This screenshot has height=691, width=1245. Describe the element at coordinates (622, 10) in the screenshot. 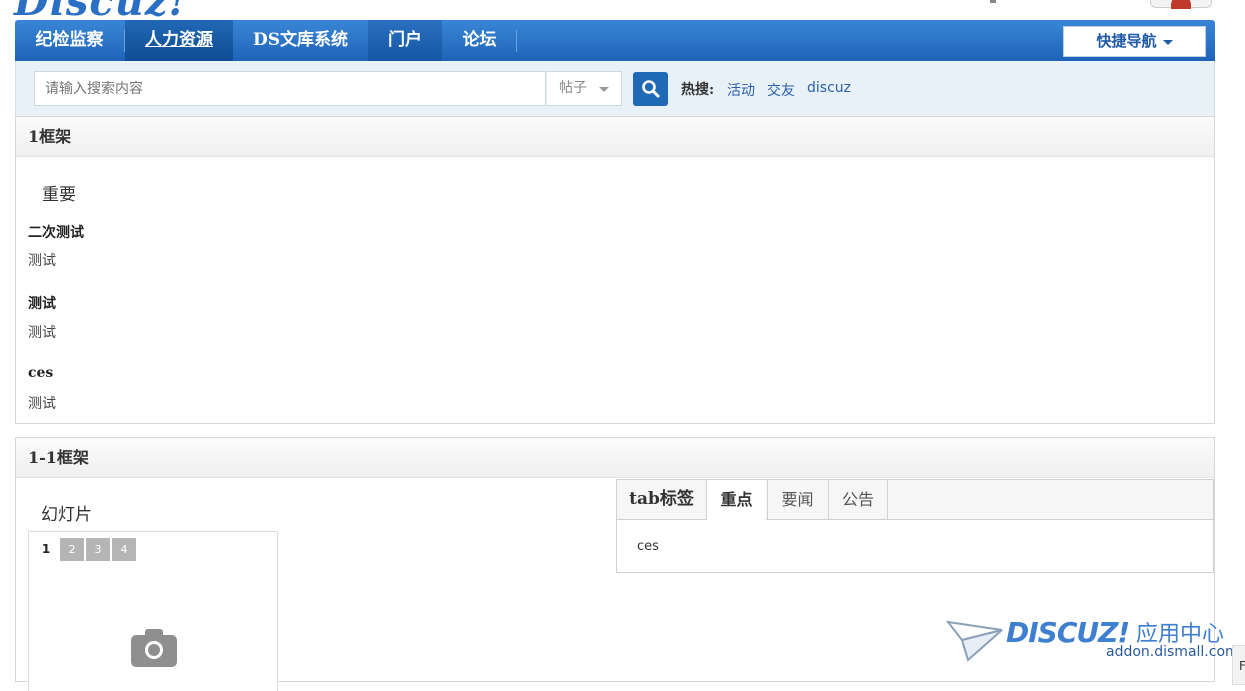

I see `top-header: Discuz!` at that location.